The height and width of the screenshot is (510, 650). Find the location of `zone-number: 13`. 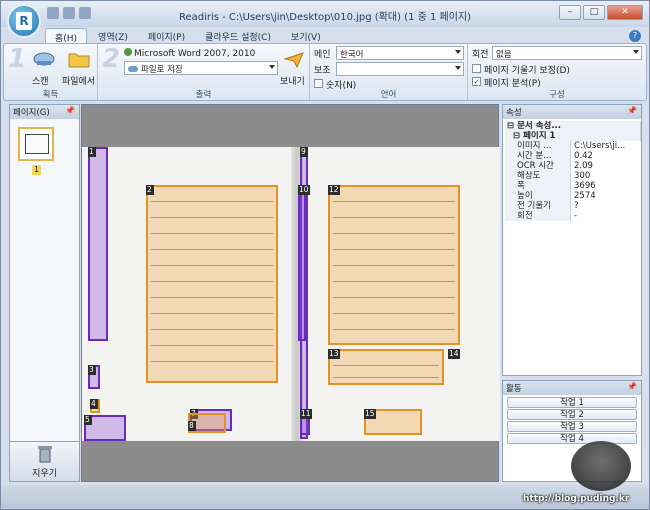

zone-number: 13 is located at coordinates (334, 354).